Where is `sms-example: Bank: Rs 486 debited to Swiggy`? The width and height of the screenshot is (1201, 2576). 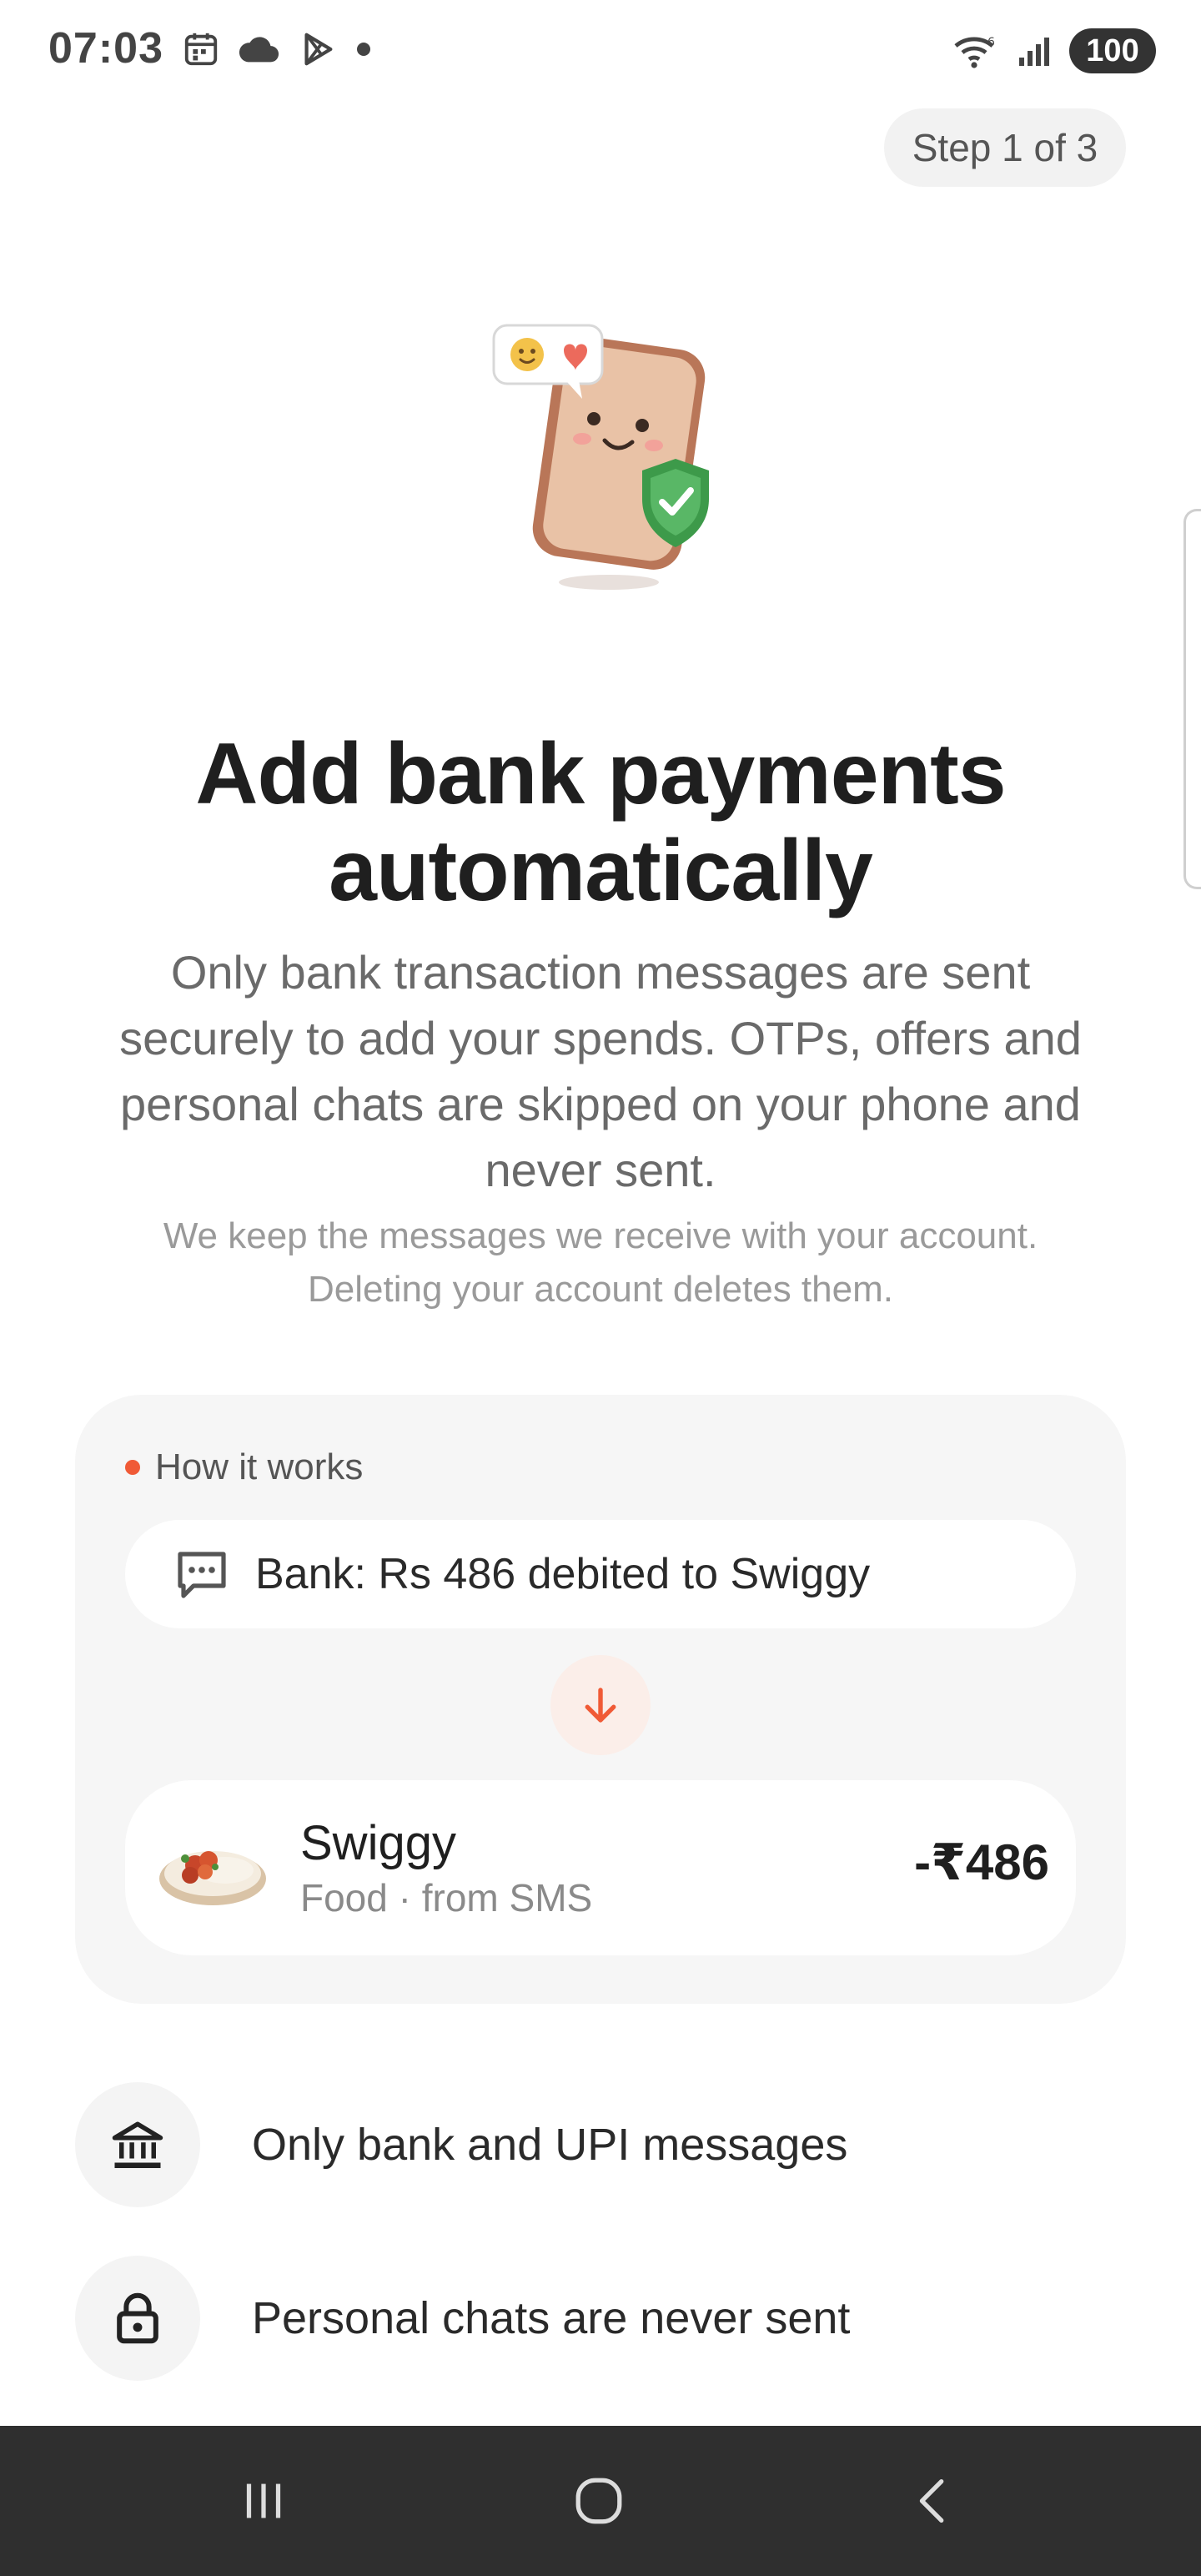
sms-example: Bank: Rs 486 debited to Swiggy is located at coordinates (601, 1574).